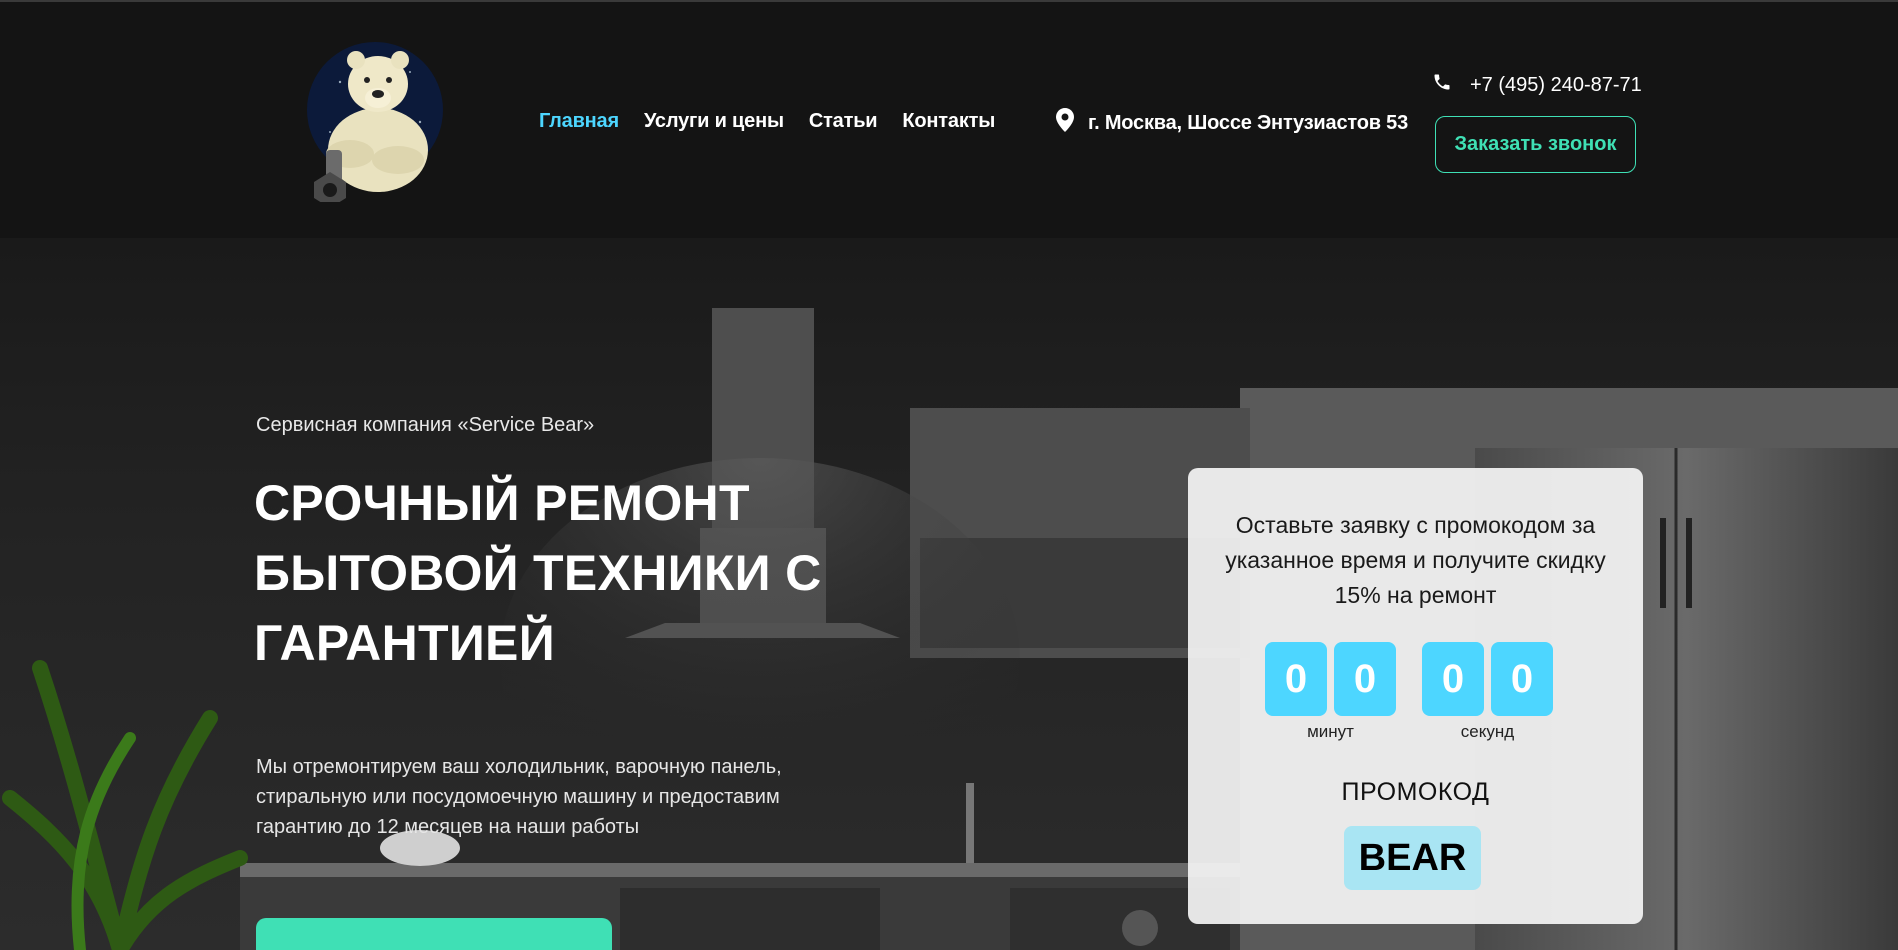  What do you see at coordinates (1415, 792) in the screenshot?
I see `promo-code-label: ПРОМОКОД` at bounding box center [1415, 792].